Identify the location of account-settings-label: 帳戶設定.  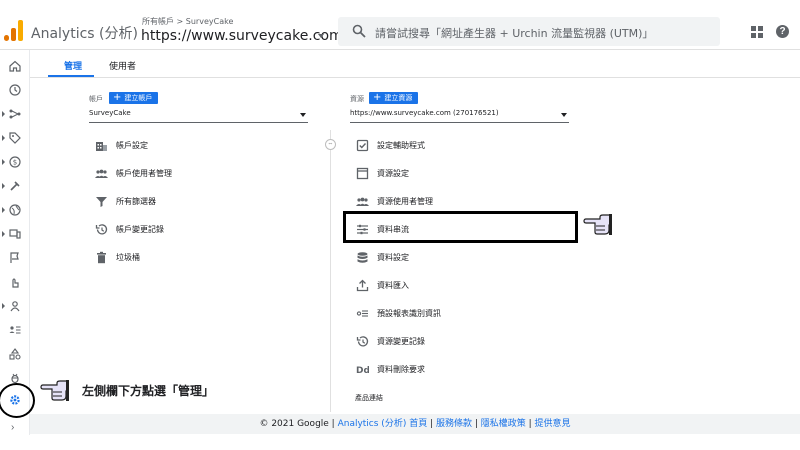
(132, 145).